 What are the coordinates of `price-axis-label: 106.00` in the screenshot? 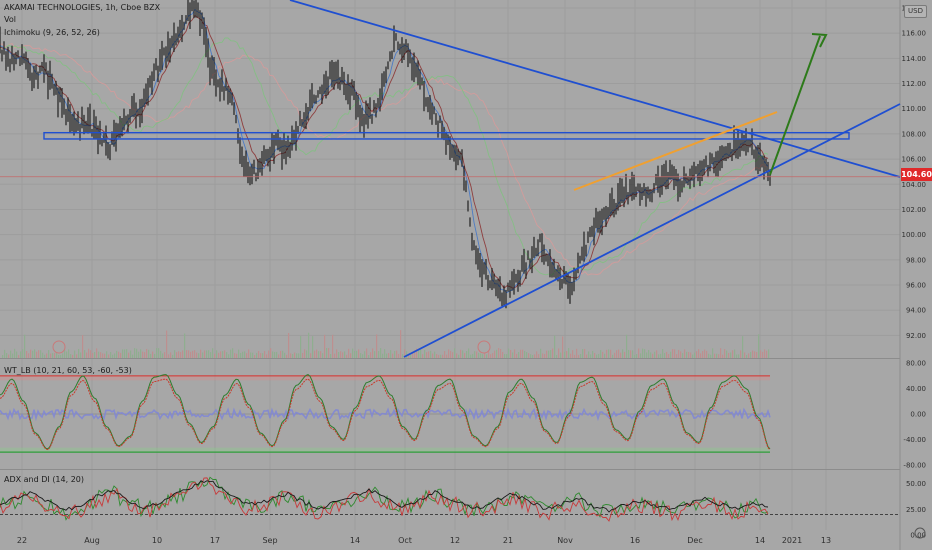 It's located at (914, 160).